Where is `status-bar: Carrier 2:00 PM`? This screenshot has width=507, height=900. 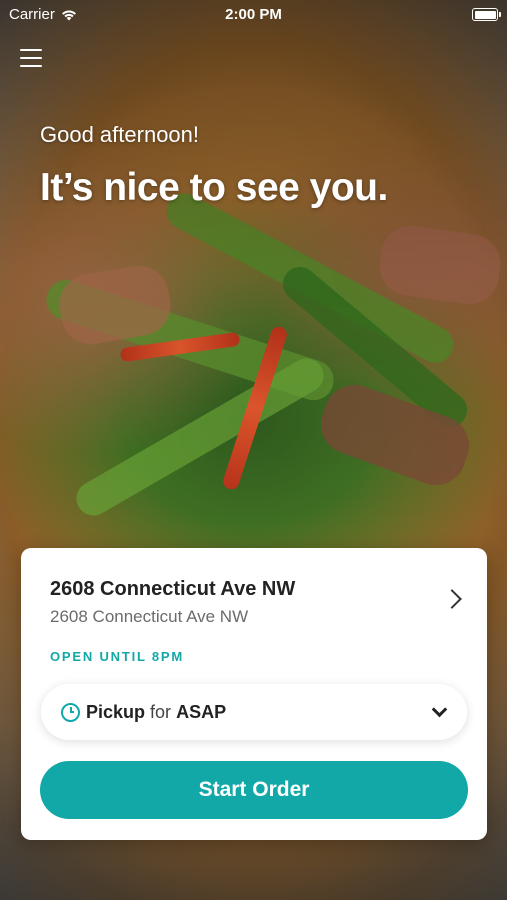 status-bar: Carrier 2:00 PM is located at coordinates (253, 14).